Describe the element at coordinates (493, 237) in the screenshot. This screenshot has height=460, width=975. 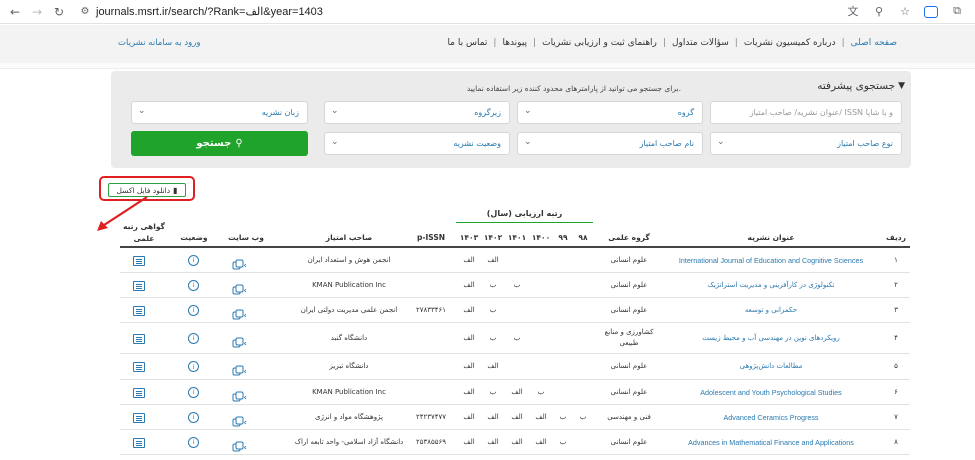
I see `col-y1402: ۱۴۰۲` at that location.